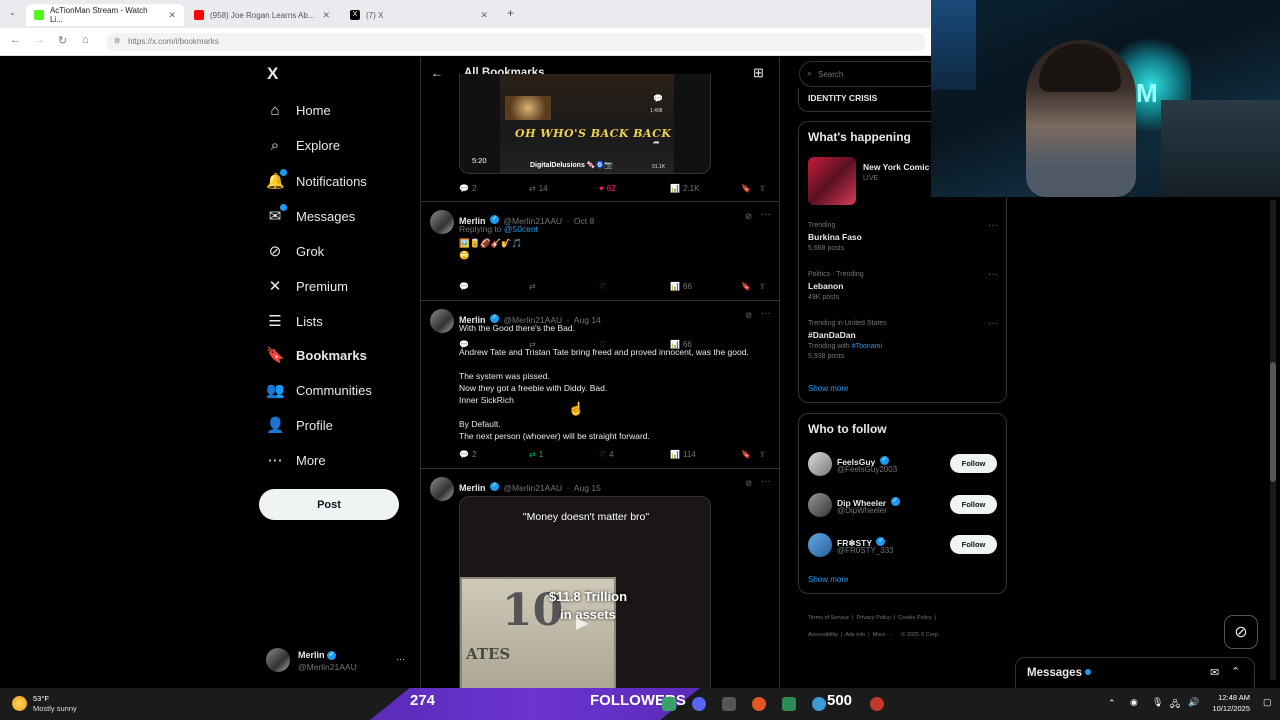 This screenshot has height=720, width=1280. Describe the element at coordinates (1235, 671) in the screenshot. I see `expand-icon: ⌃` at that location.